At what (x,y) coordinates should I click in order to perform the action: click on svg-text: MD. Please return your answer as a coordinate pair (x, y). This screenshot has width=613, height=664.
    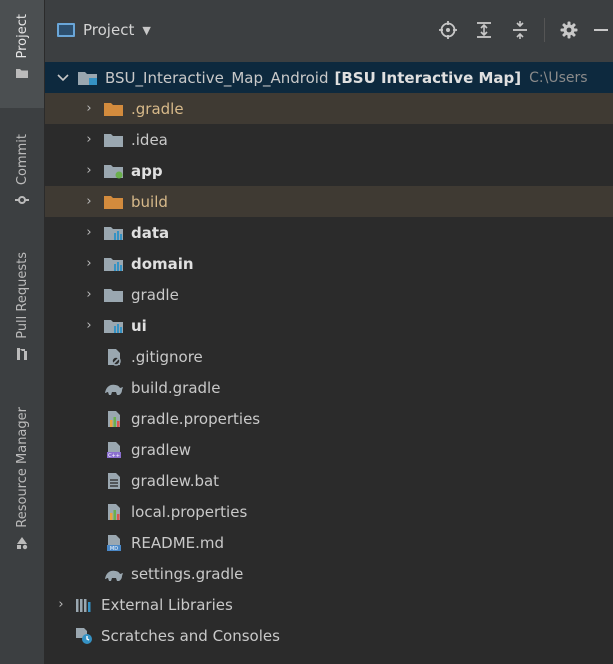
    Looking at the image, I should click on (114, 549).